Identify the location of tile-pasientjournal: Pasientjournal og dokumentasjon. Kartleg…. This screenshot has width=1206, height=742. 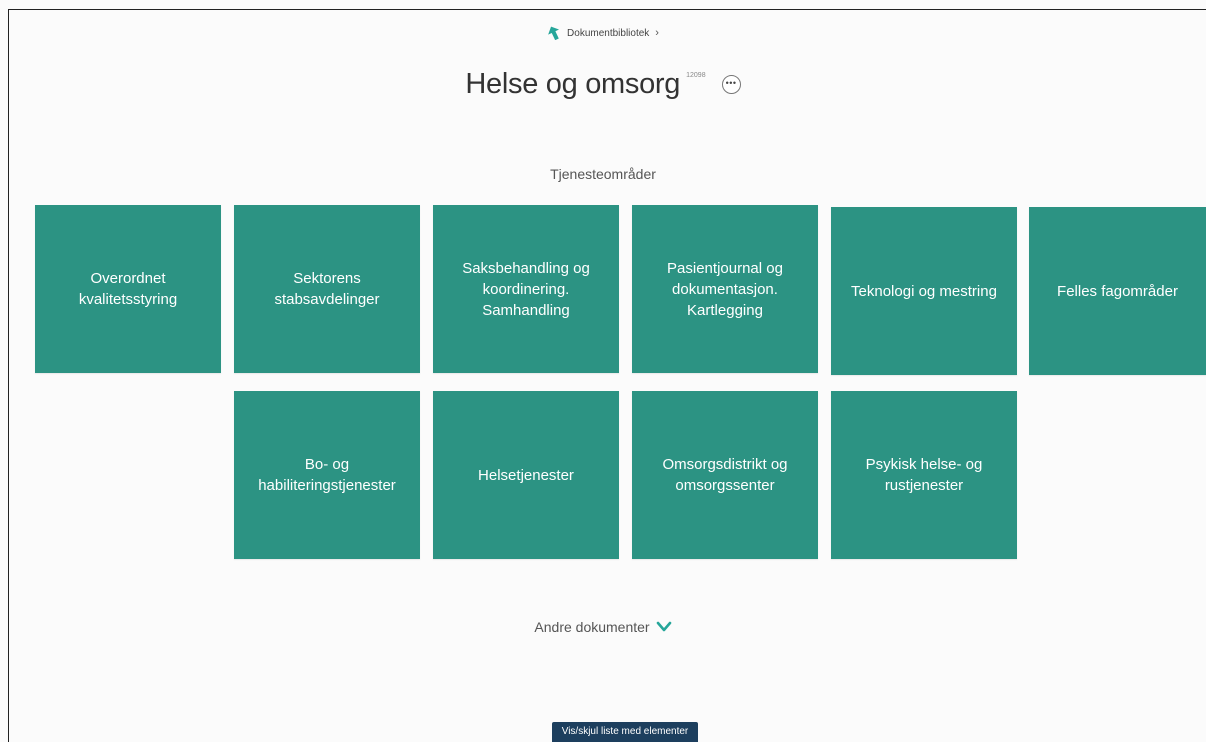
(725, 289).